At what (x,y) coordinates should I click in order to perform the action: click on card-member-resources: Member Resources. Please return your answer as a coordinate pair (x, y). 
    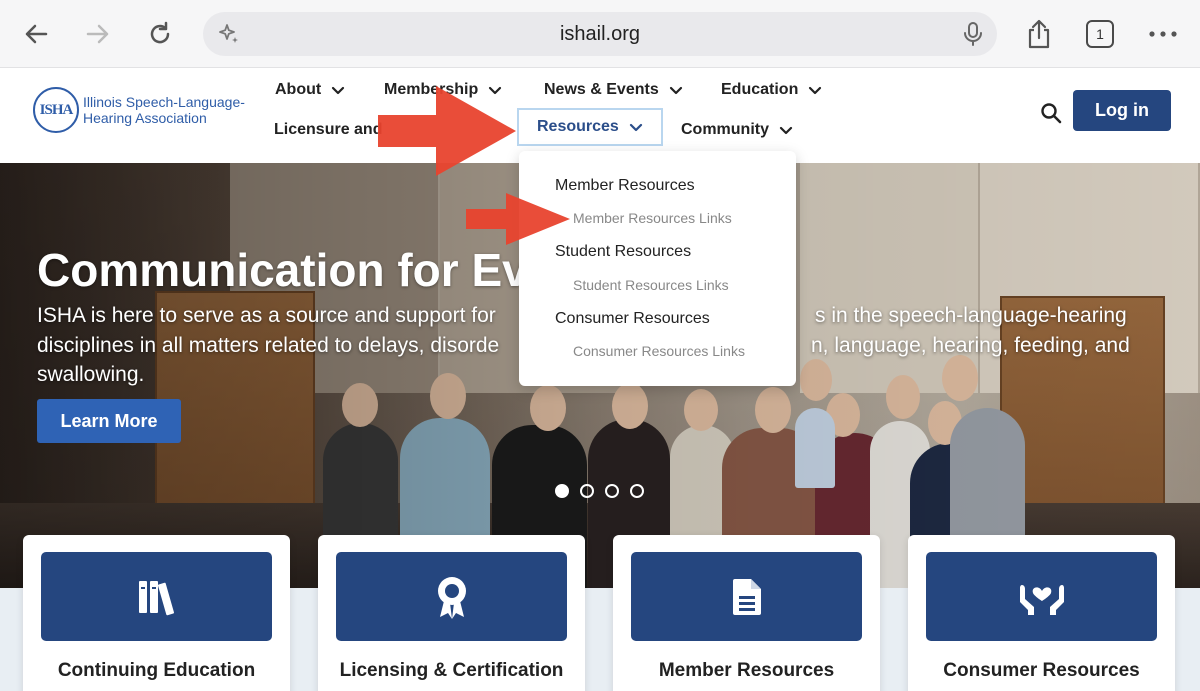
    Looking at the image, I should click on (746, 613).